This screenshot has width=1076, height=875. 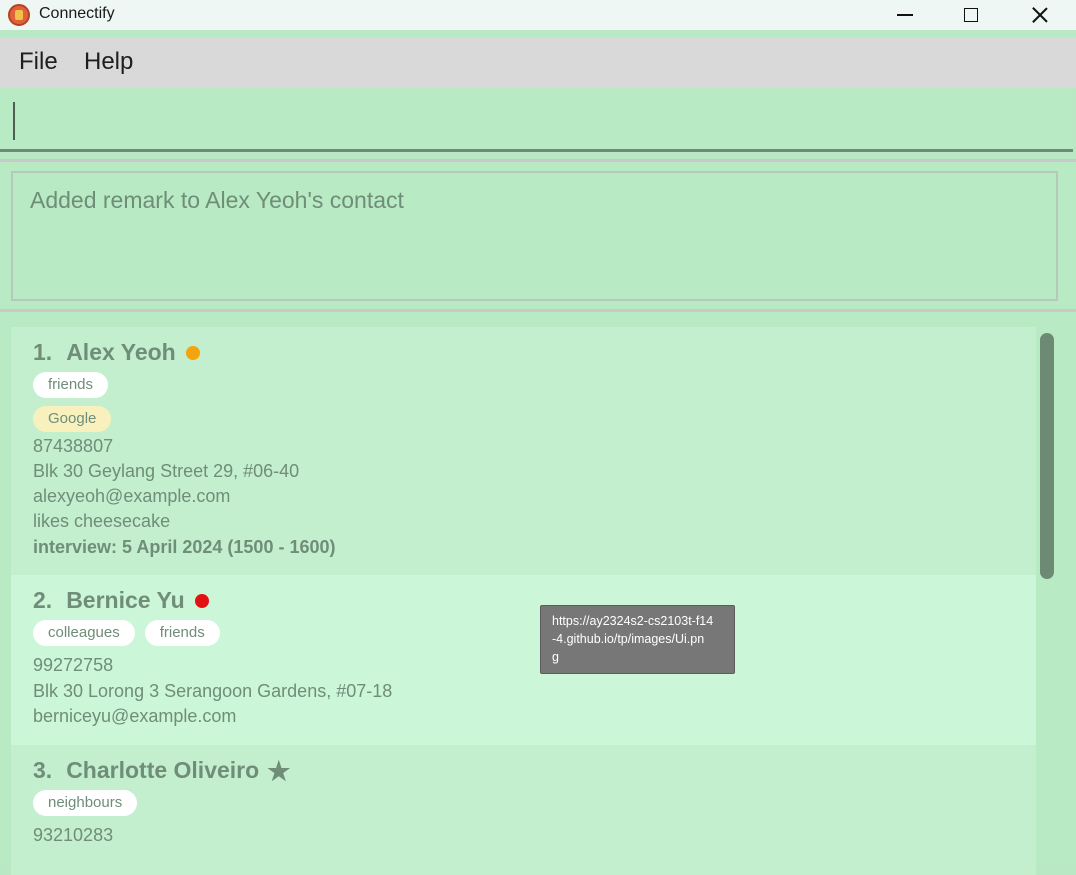 I want to click on tag: neighbours, so click(x=85, y=803).